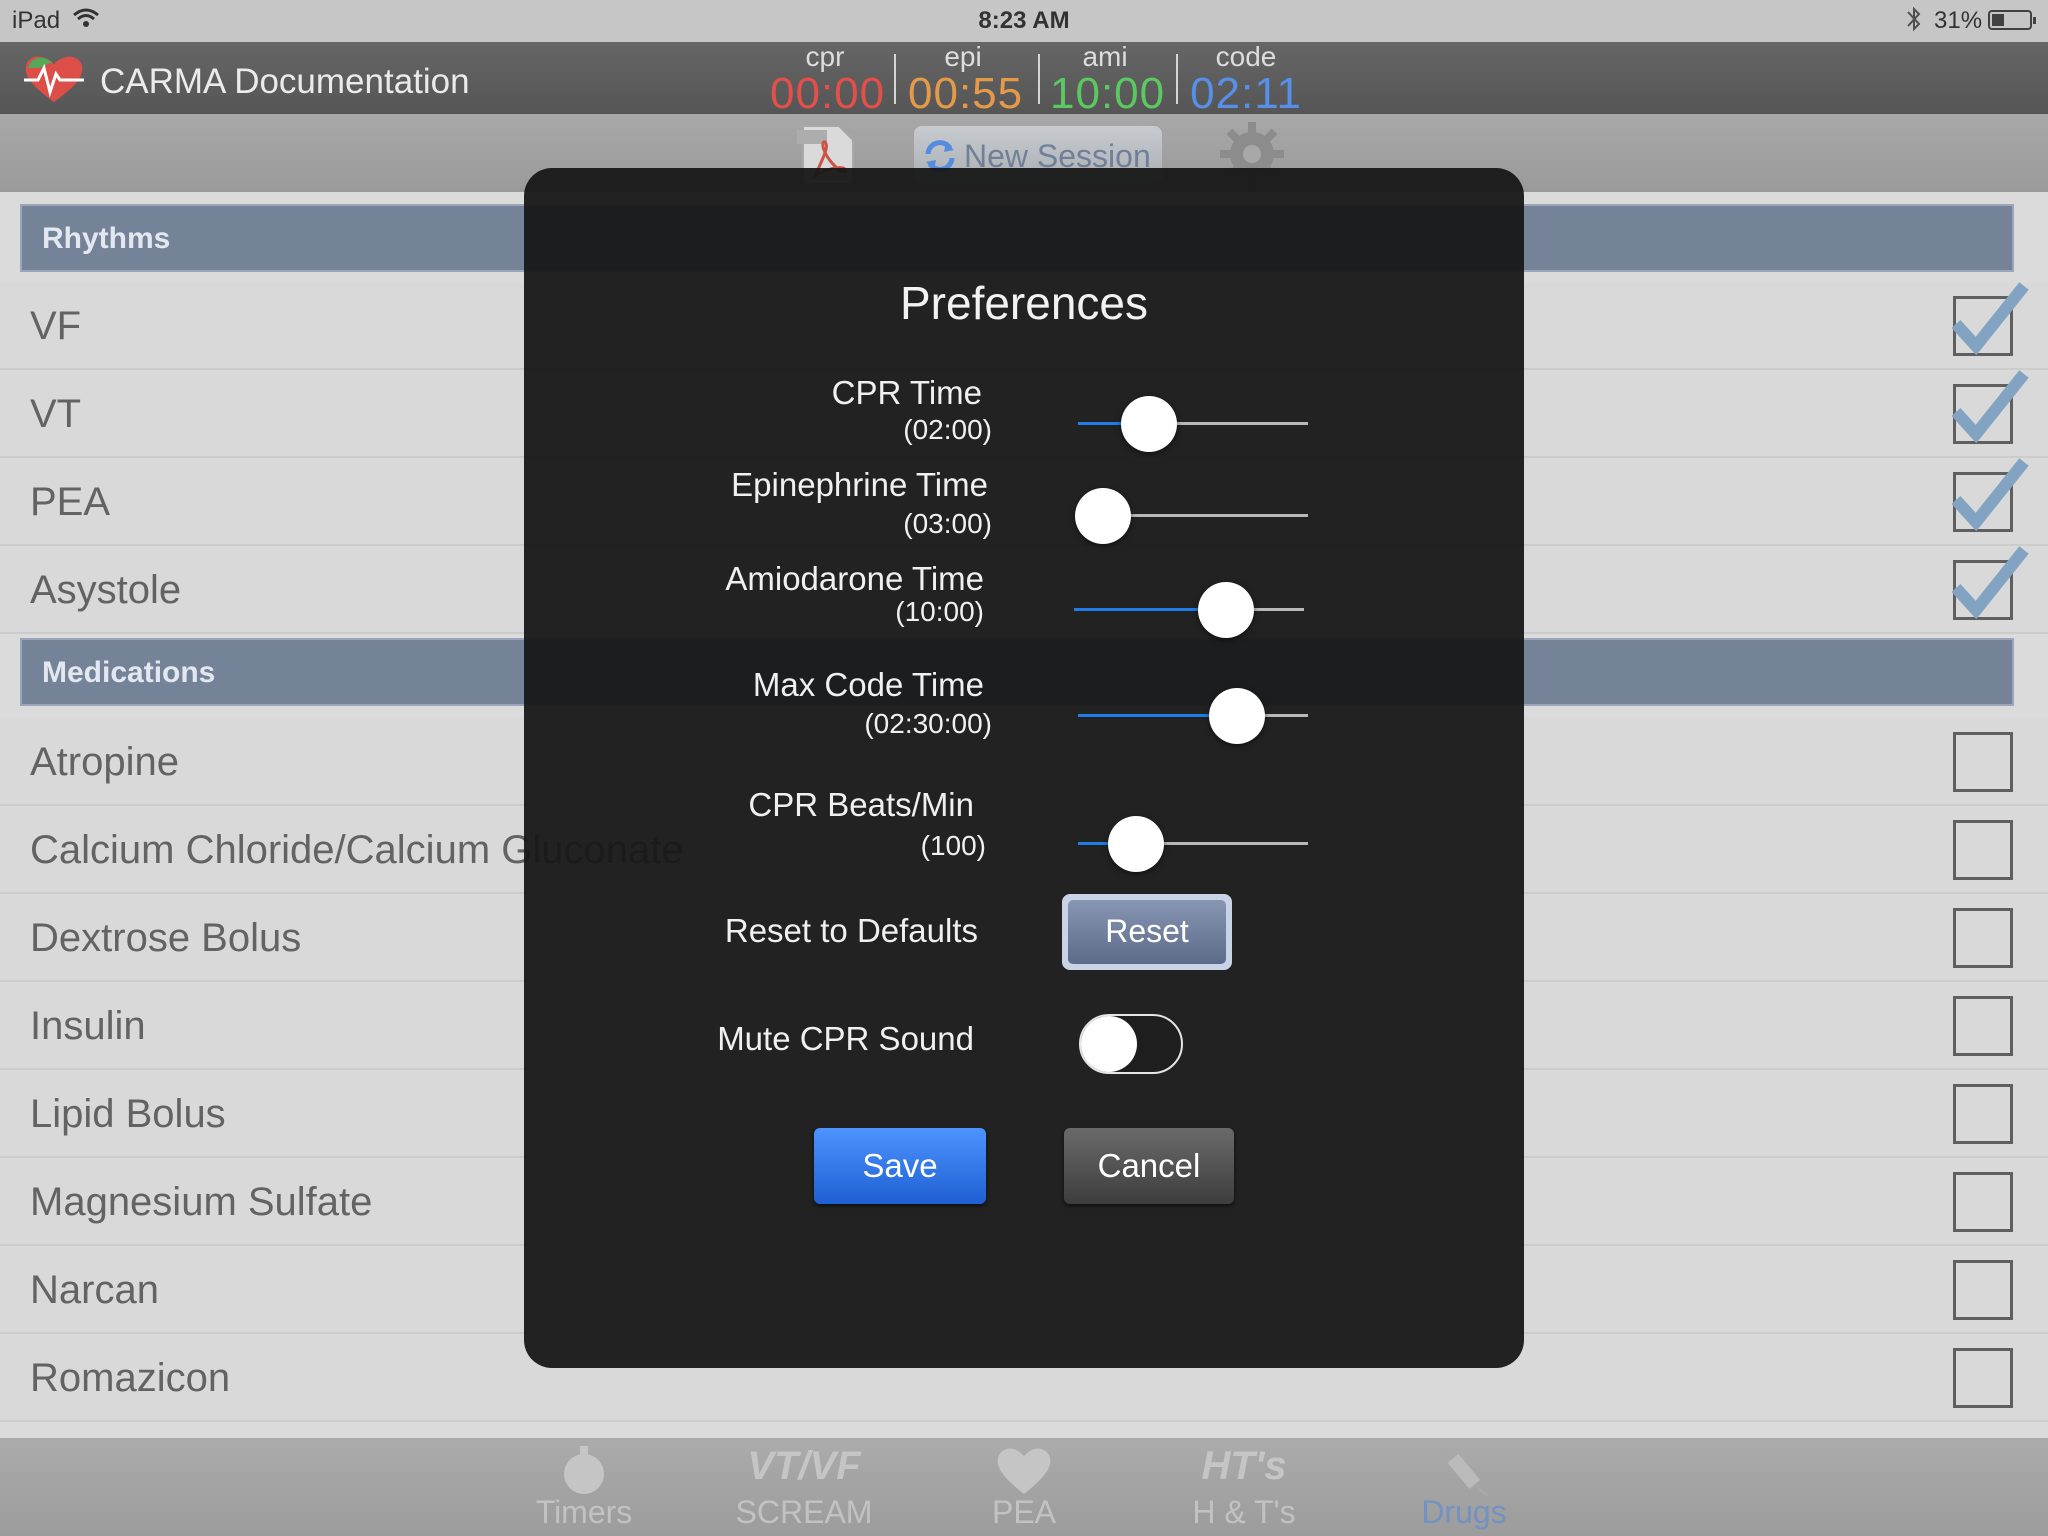 The height and width of the screenshot is (1536, 2048). What do you see at coordinates (1193, 424) in the screenshot?
I see `cpr-time-slider` at bounding box center [1193, 424].